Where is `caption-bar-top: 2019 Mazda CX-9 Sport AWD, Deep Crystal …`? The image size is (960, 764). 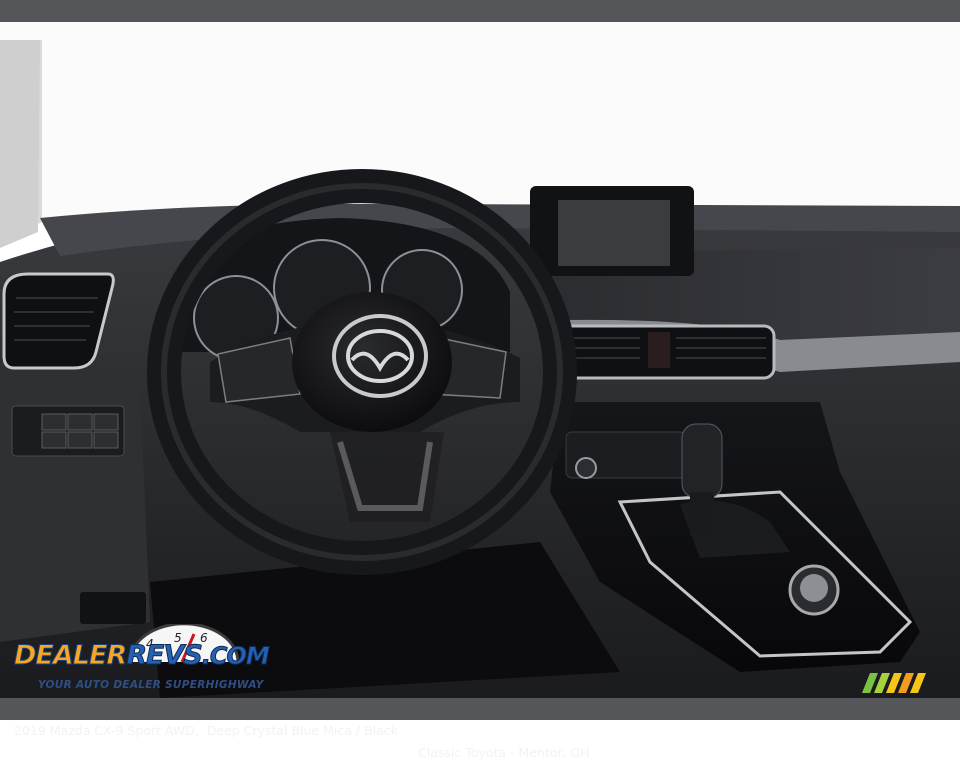
caption-bar-top: 2019 Mazda CX-9 Sport AWD, Deep Crystal … is located at coordinates (480, 31).